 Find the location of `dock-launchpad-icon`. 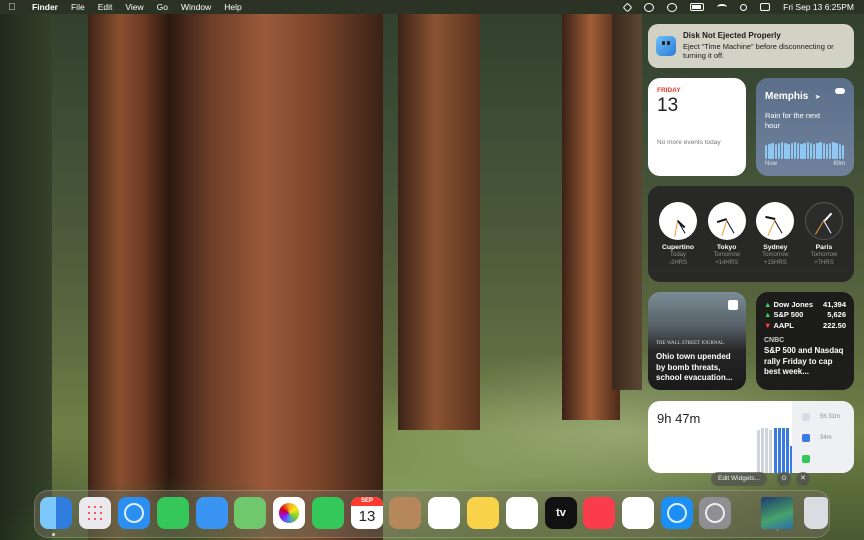

dock-launchpad-icon is located at coordinates (95, 513).